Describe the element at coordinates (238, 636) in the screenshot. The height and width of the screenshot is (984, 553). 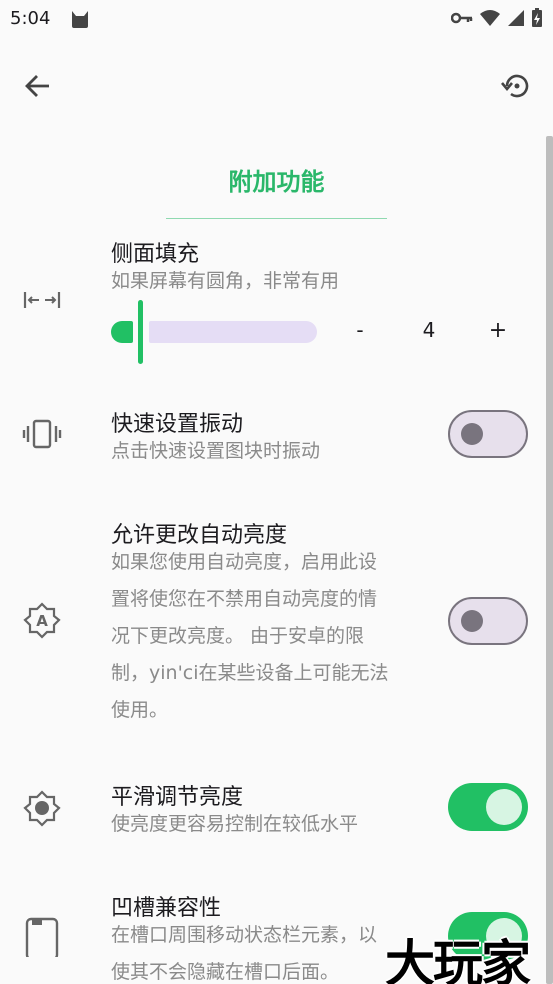
I see `summary-line: 况下更改亮度。 由于安卓的限` at that location.